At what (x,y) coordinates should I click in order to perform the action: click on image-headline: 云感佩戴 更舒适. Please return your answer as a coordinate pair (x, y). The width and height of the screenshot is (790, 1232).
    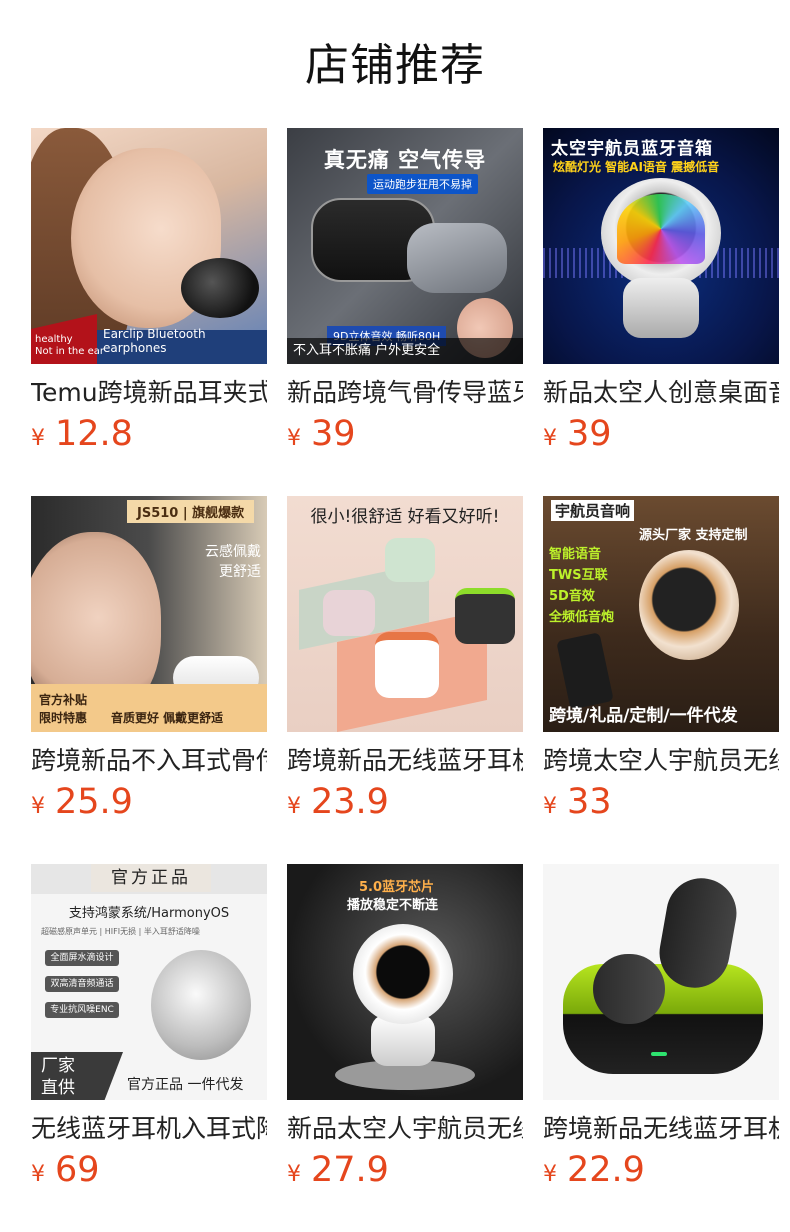
    Looking at the image, I should click on (233, 562).